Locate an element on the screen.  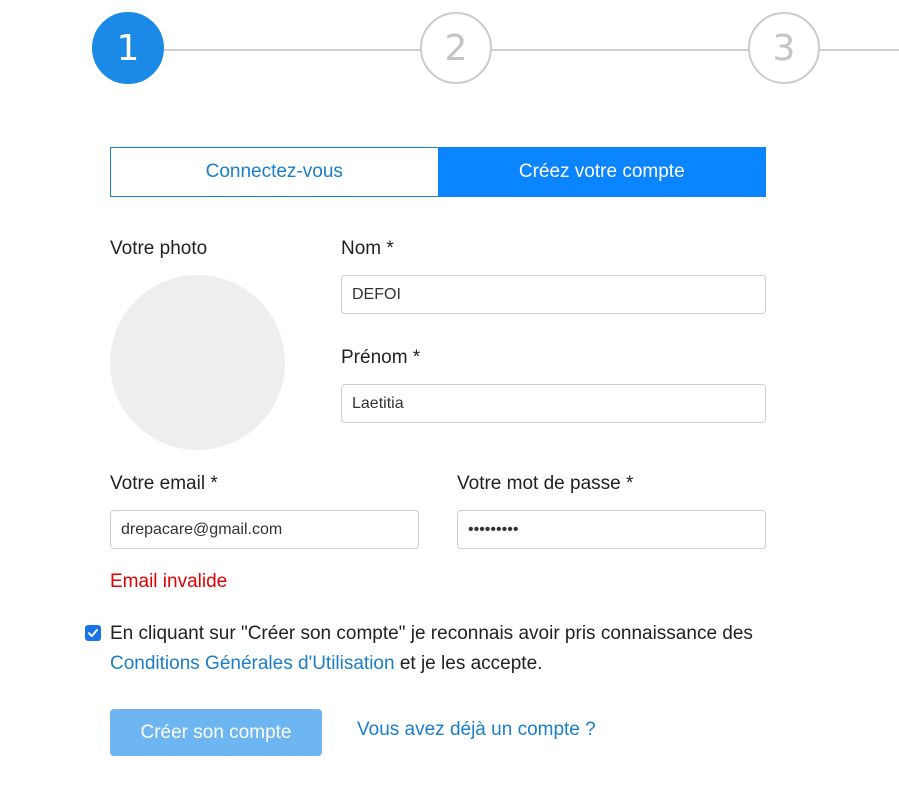
step-2-number: 2 is located at coordinates (456, 48).